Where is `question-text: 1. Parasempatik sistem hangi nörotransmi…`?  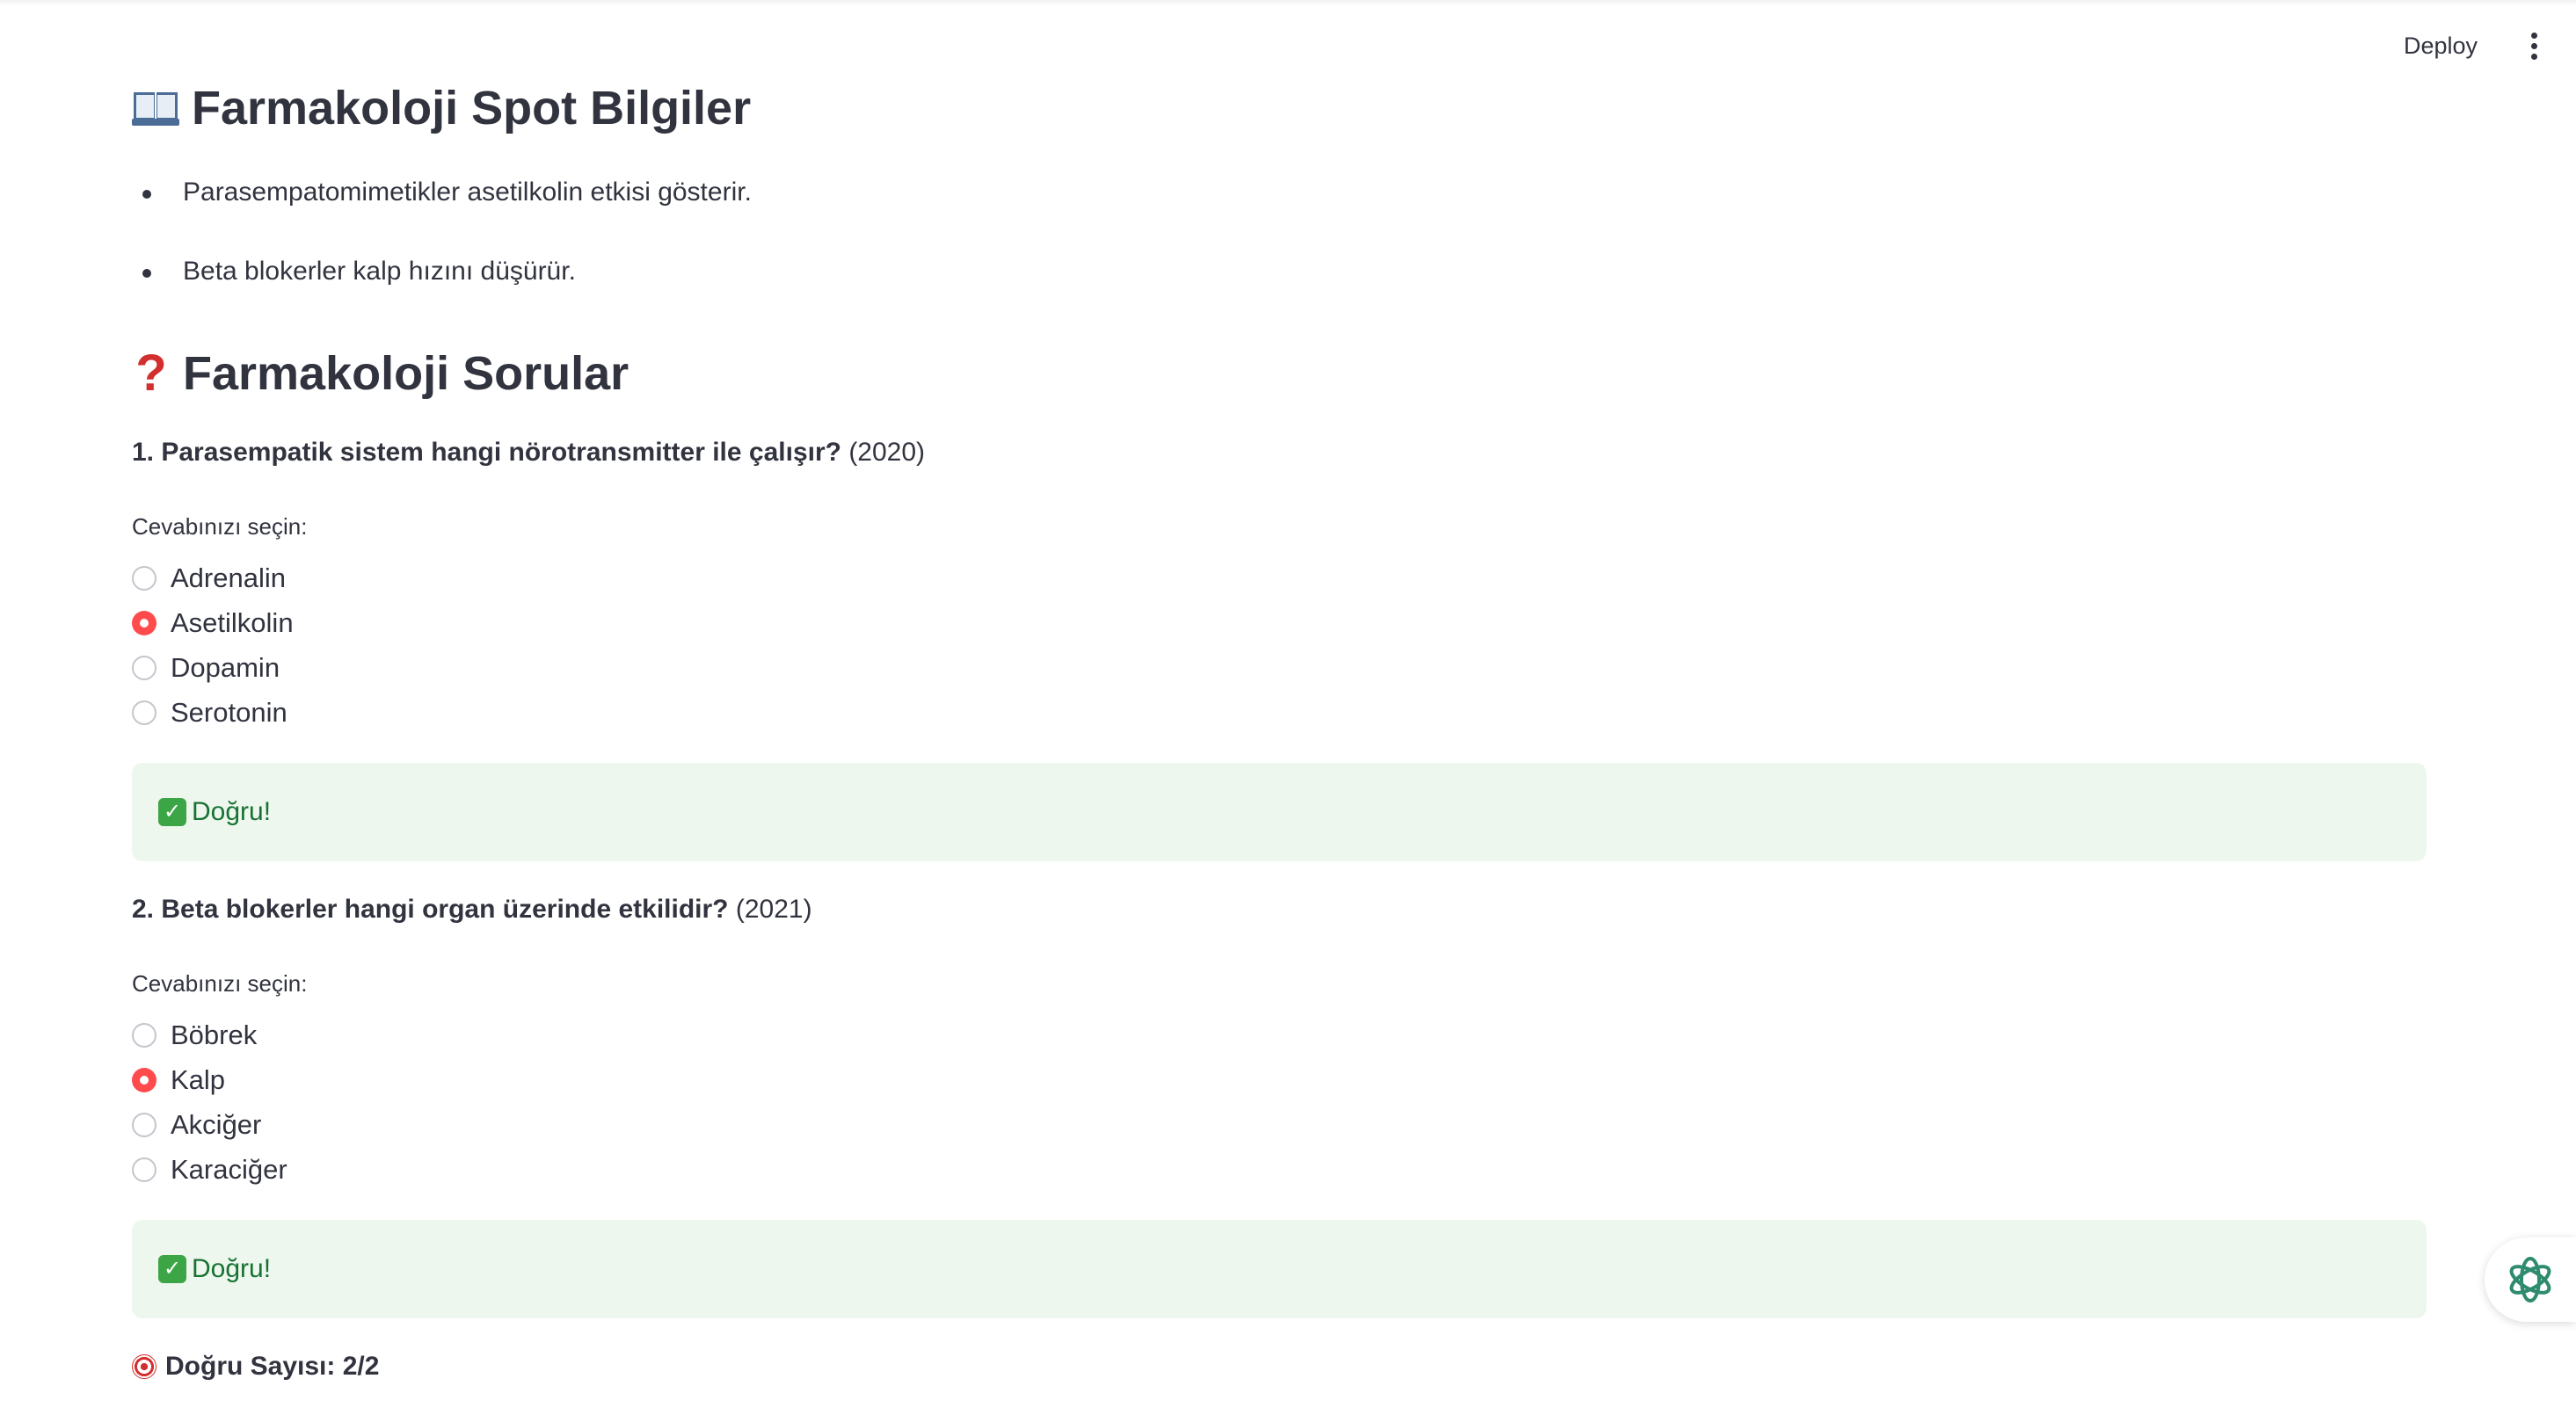 question-text: 1. Parasempatik sistem hangi nörotransmi… is located at coordinates (486, 453).